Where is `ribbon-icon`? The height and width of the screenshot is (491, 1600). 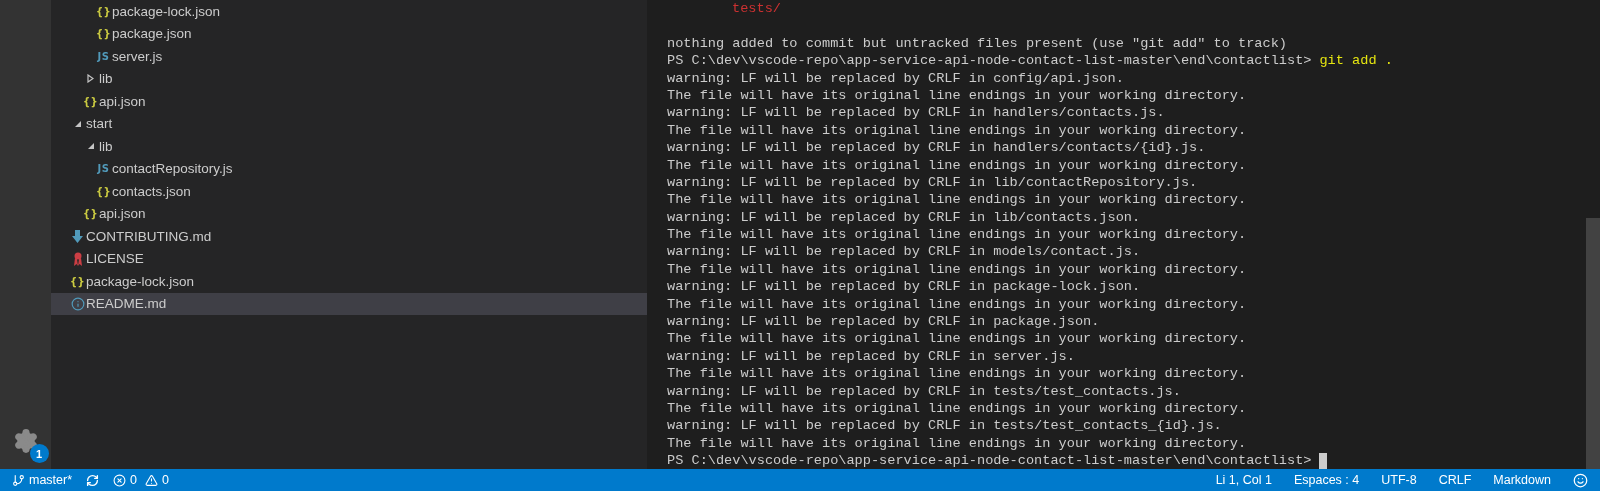 ribbon-icon is located at coordinates (77, 258).